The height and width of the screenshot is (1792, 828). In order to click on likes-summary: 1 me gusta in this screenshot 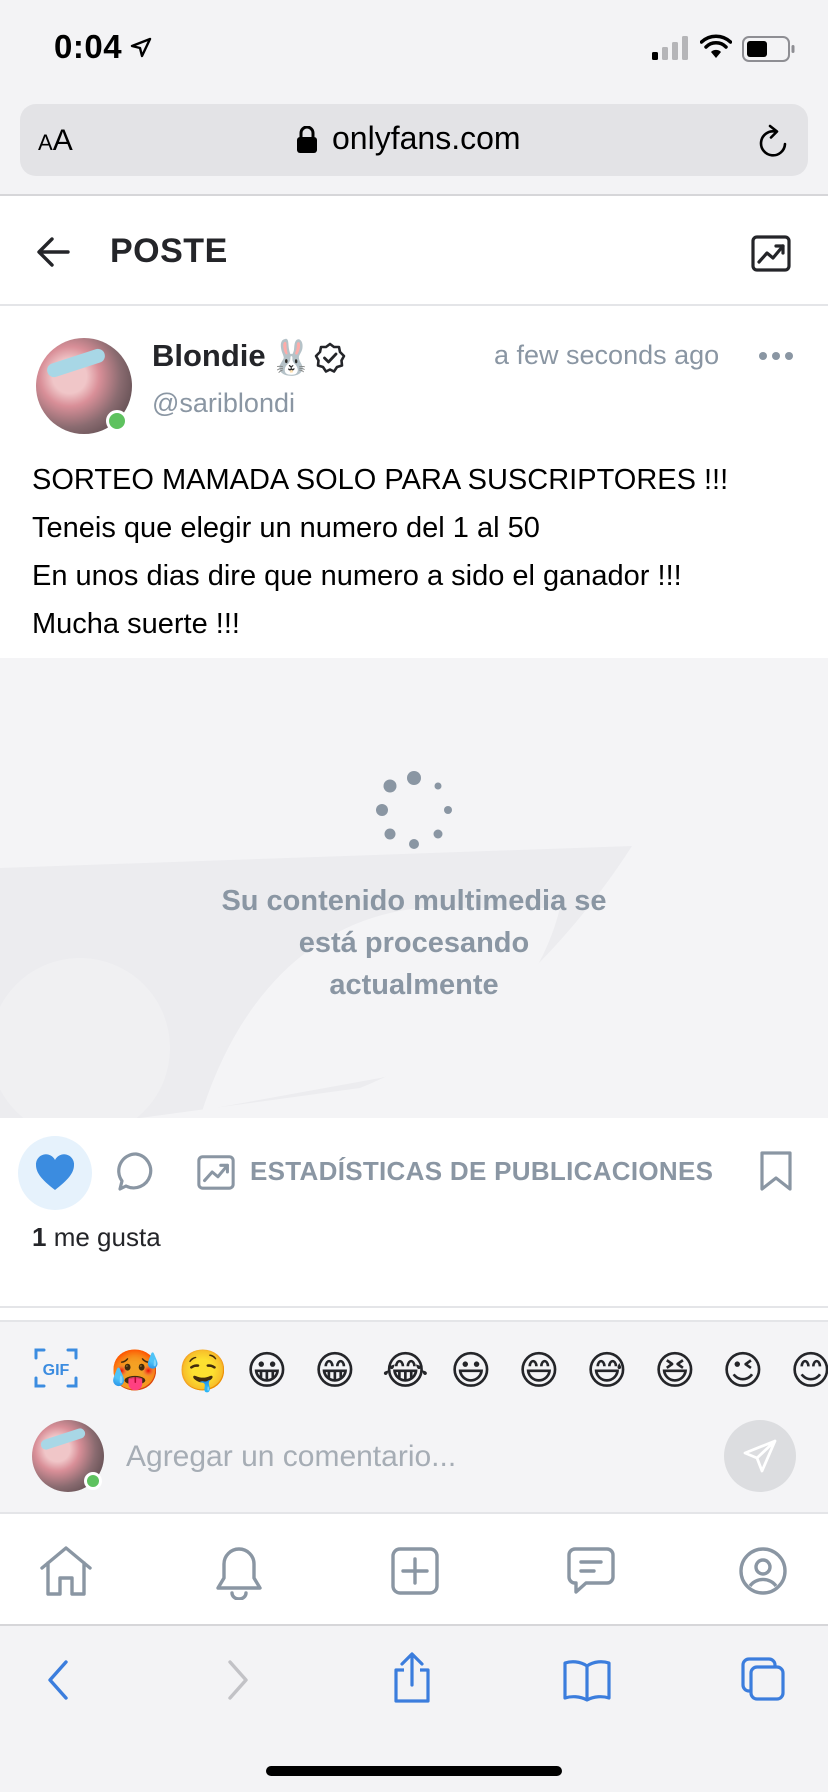, I will do `click(96, 1237)`.